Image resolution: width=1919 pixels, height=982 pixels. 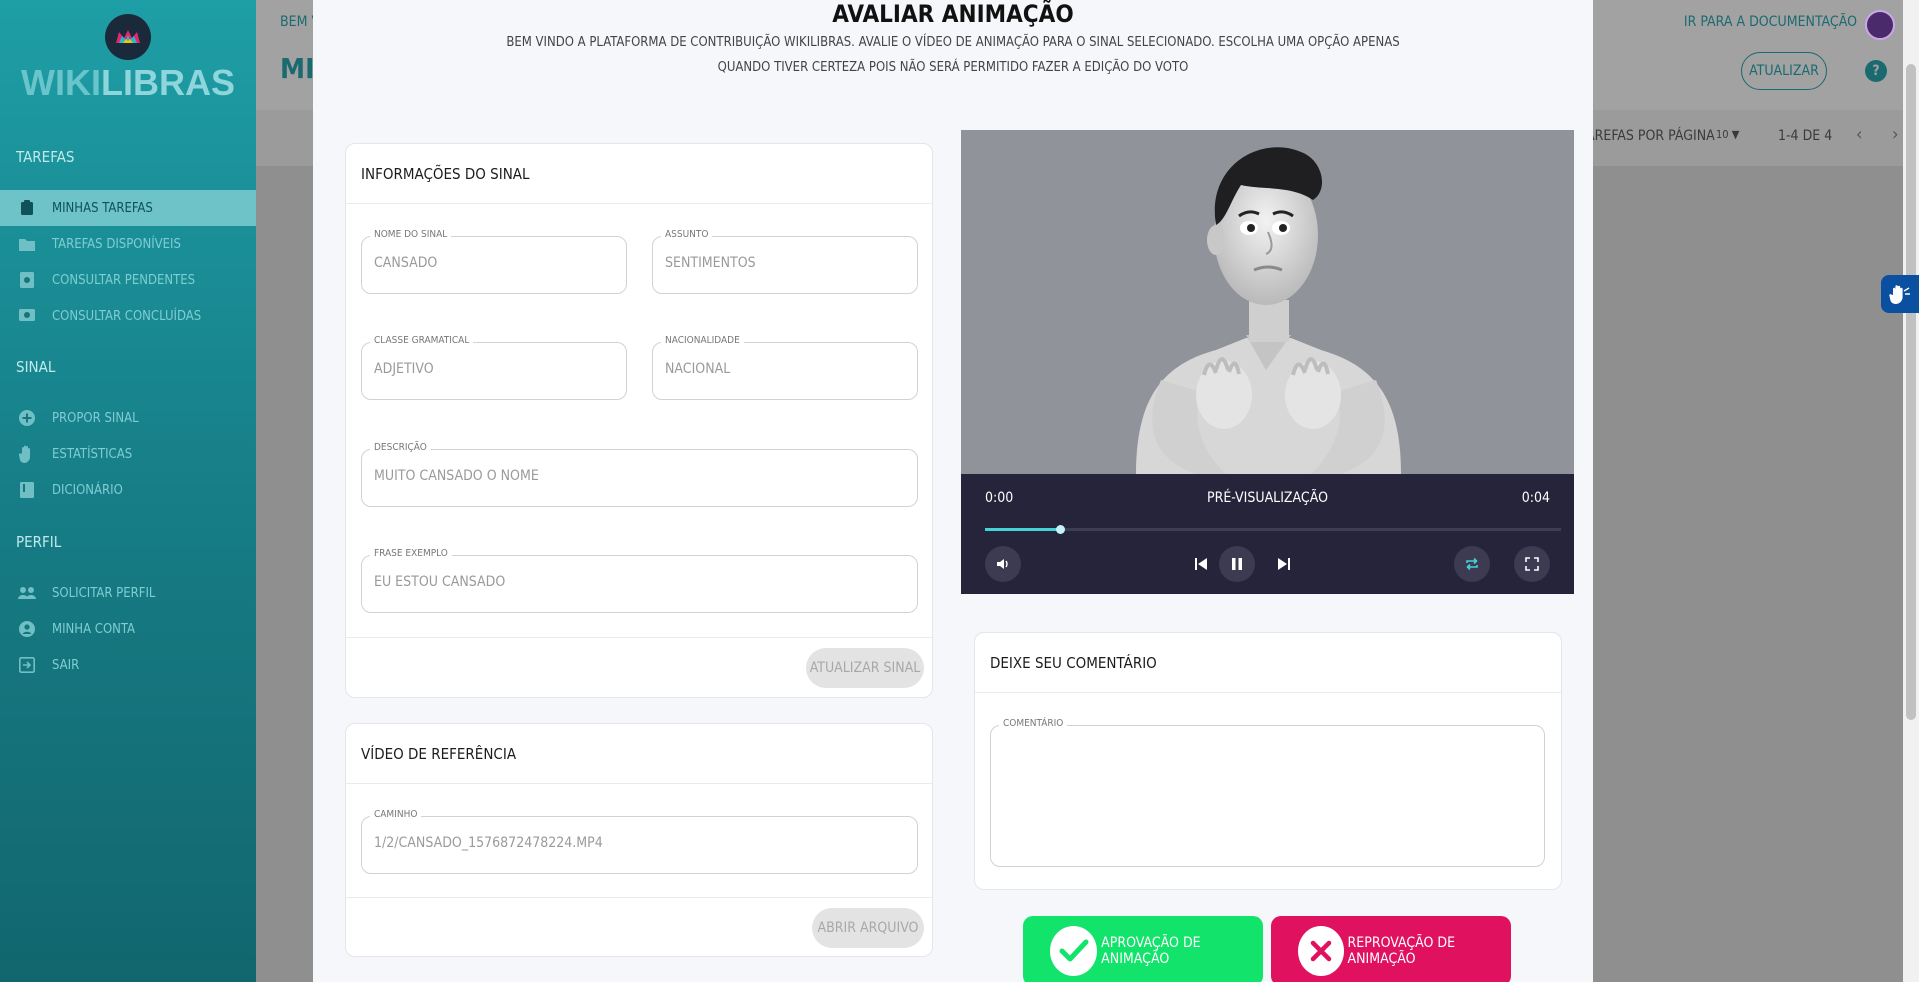 I want to click on sidebar-item-label: Minha Conta, so click(x=94, y=629).